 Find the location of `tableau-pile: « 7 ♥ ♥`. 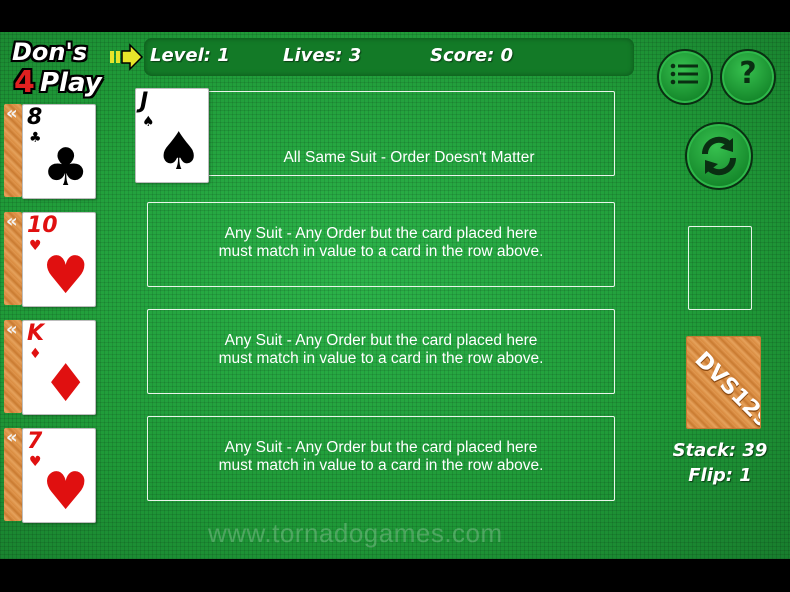

tableau-pile: « 7 ♥ ♥ is located at coordinates (50, 475).